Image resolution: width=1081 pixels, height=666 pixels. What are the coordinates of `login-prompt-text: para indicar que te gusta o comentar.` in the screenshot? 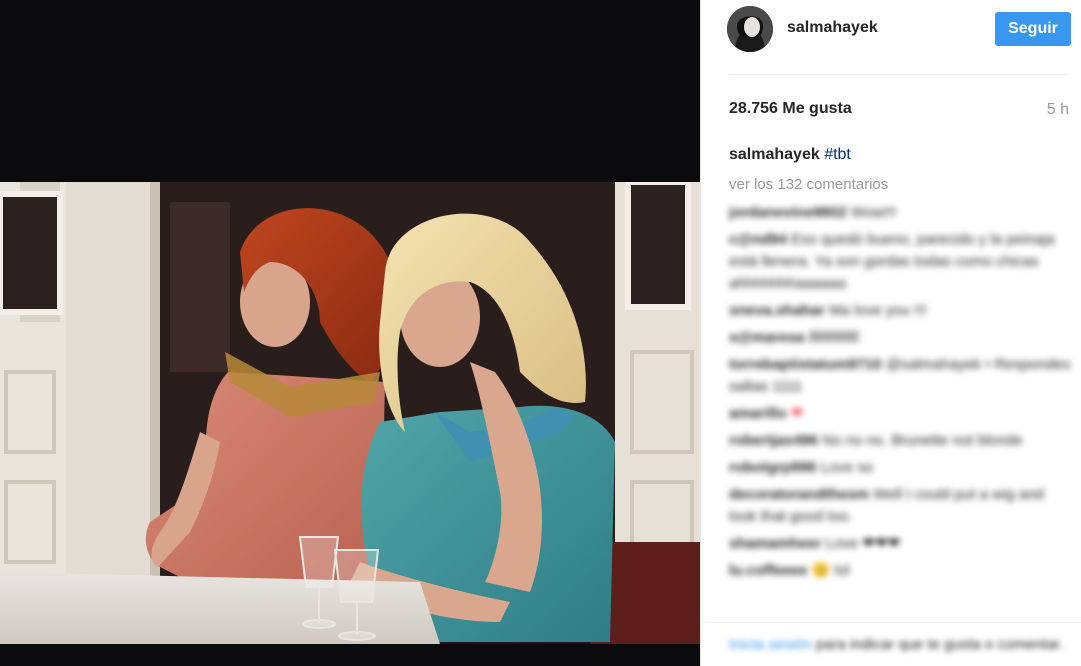 It's located at (939, 644).